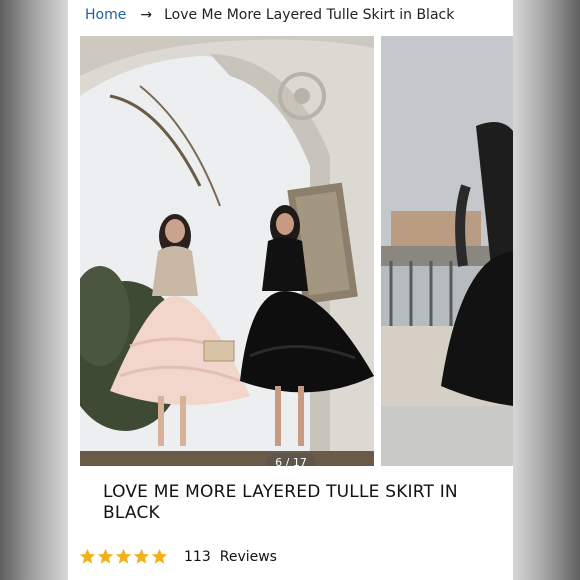 The image size is (580, 580). I want to click on review-count: 113, so click(197, 557).